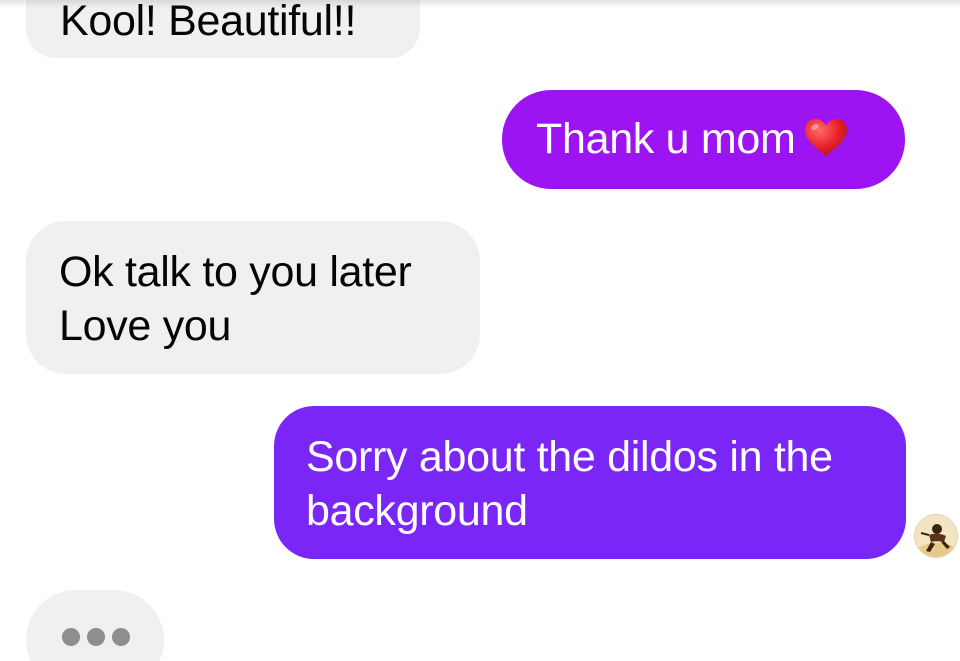 The height and width of the screenshot is (661, 960). Describe the element at coordinates (936, 536) in the screenshot. I see `read-receipt-avatar` at that location.